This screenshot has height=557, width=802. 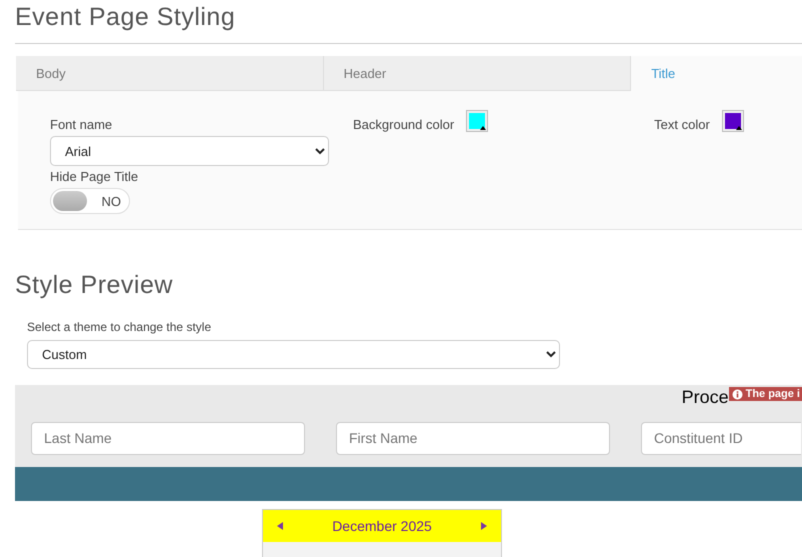 What do you see at coordinates (280, 526) in the screenshot?
I see `prev-icon` at bounding box center [280, 526].